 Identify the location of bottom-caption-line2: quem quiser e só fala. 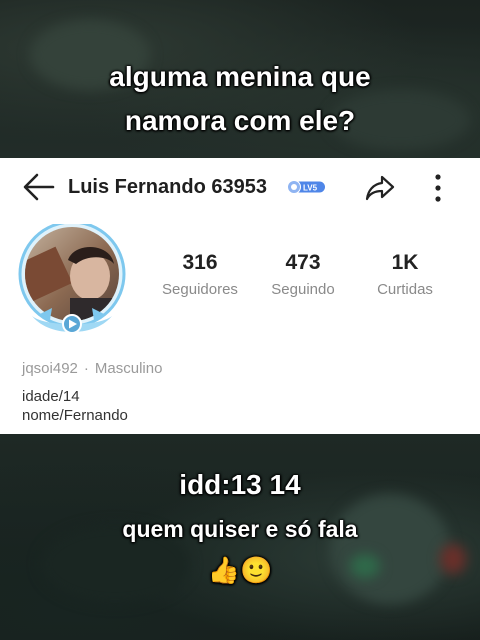
(240, 529).